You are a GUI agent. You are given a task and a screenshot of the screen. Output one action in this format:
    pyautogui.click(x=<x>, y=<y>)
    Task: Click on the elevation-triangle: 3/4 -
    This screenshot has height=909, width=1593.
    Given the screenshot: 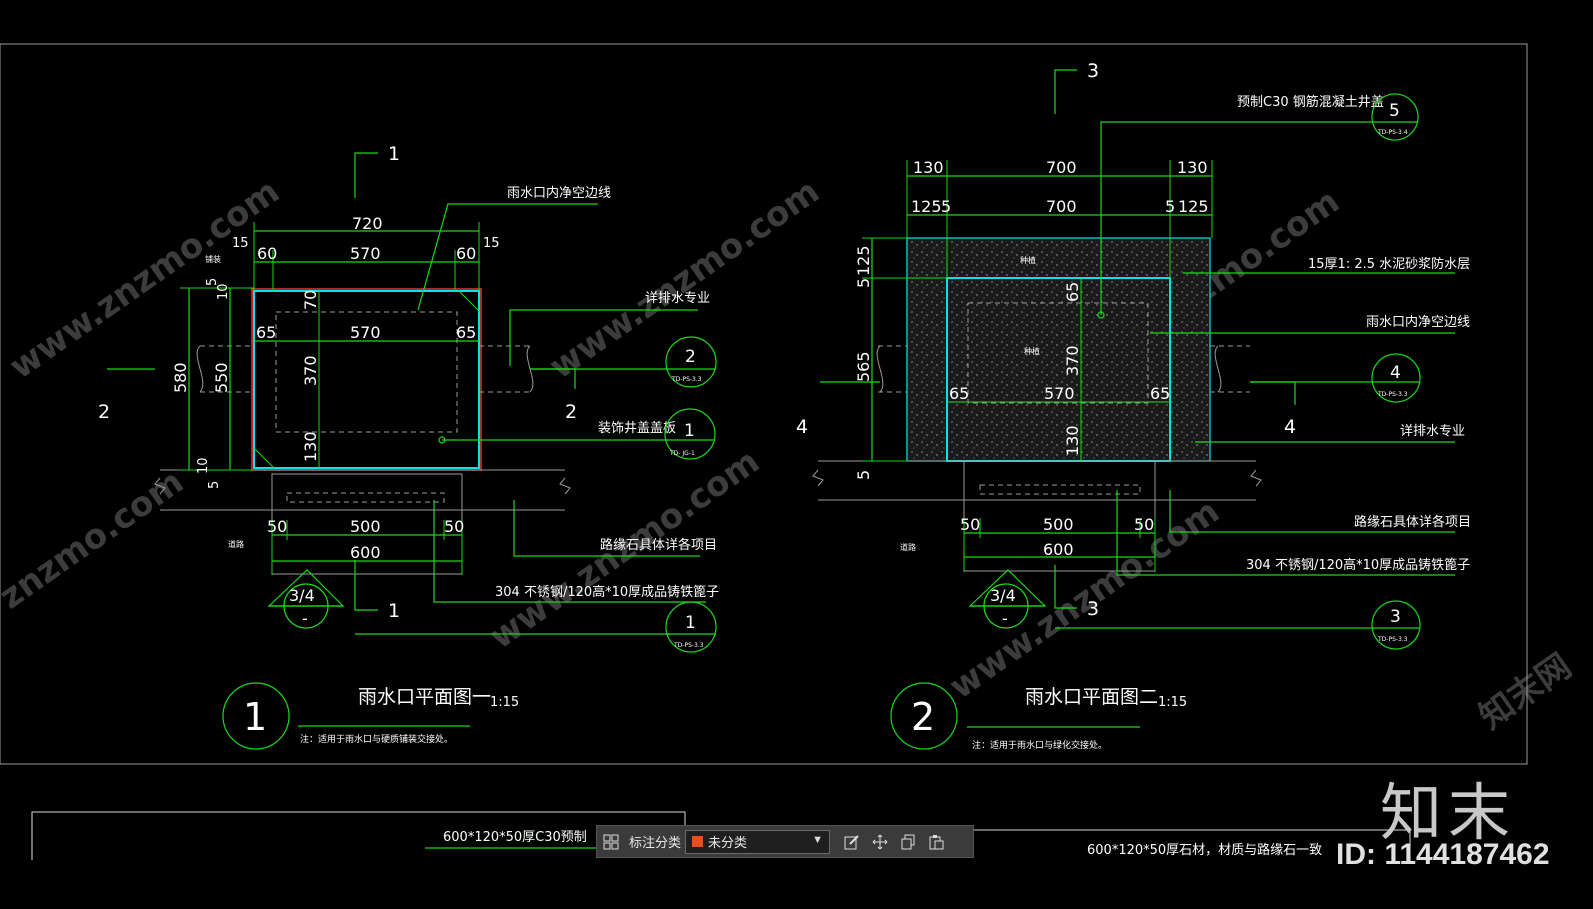 What is the action you would take?
    pyautogui.click(x=306, y=599)
    